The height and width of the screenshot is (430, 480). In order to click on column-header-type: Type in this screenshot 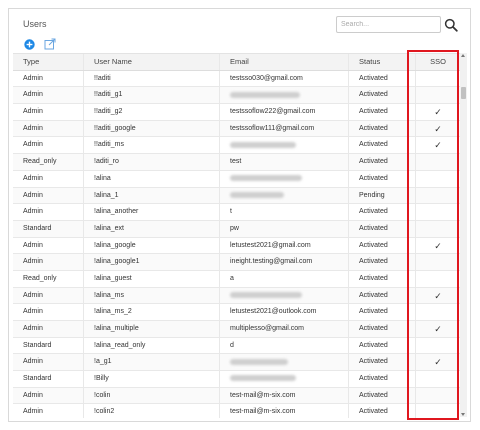, I will do `click(48, 62)`.